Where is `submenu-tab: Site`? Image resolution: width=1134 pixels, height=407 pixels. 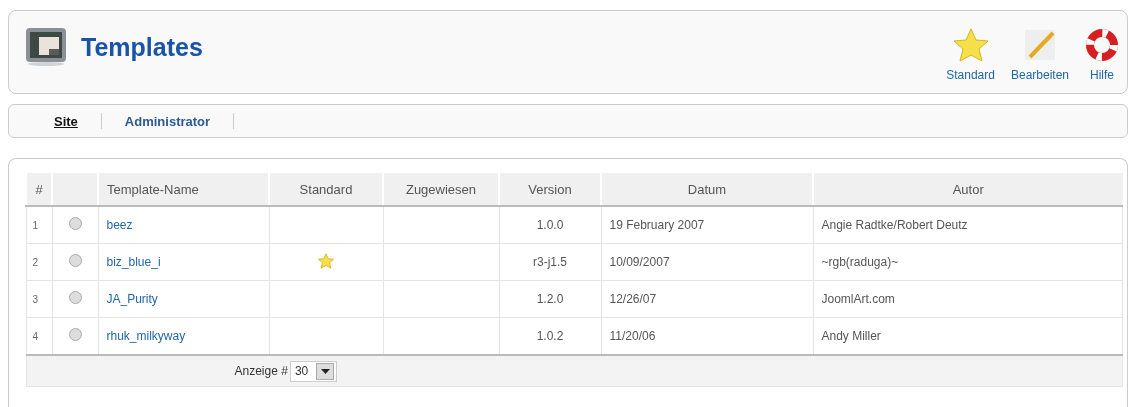 submenu-tab: Site is located at coordinates (66, 121).